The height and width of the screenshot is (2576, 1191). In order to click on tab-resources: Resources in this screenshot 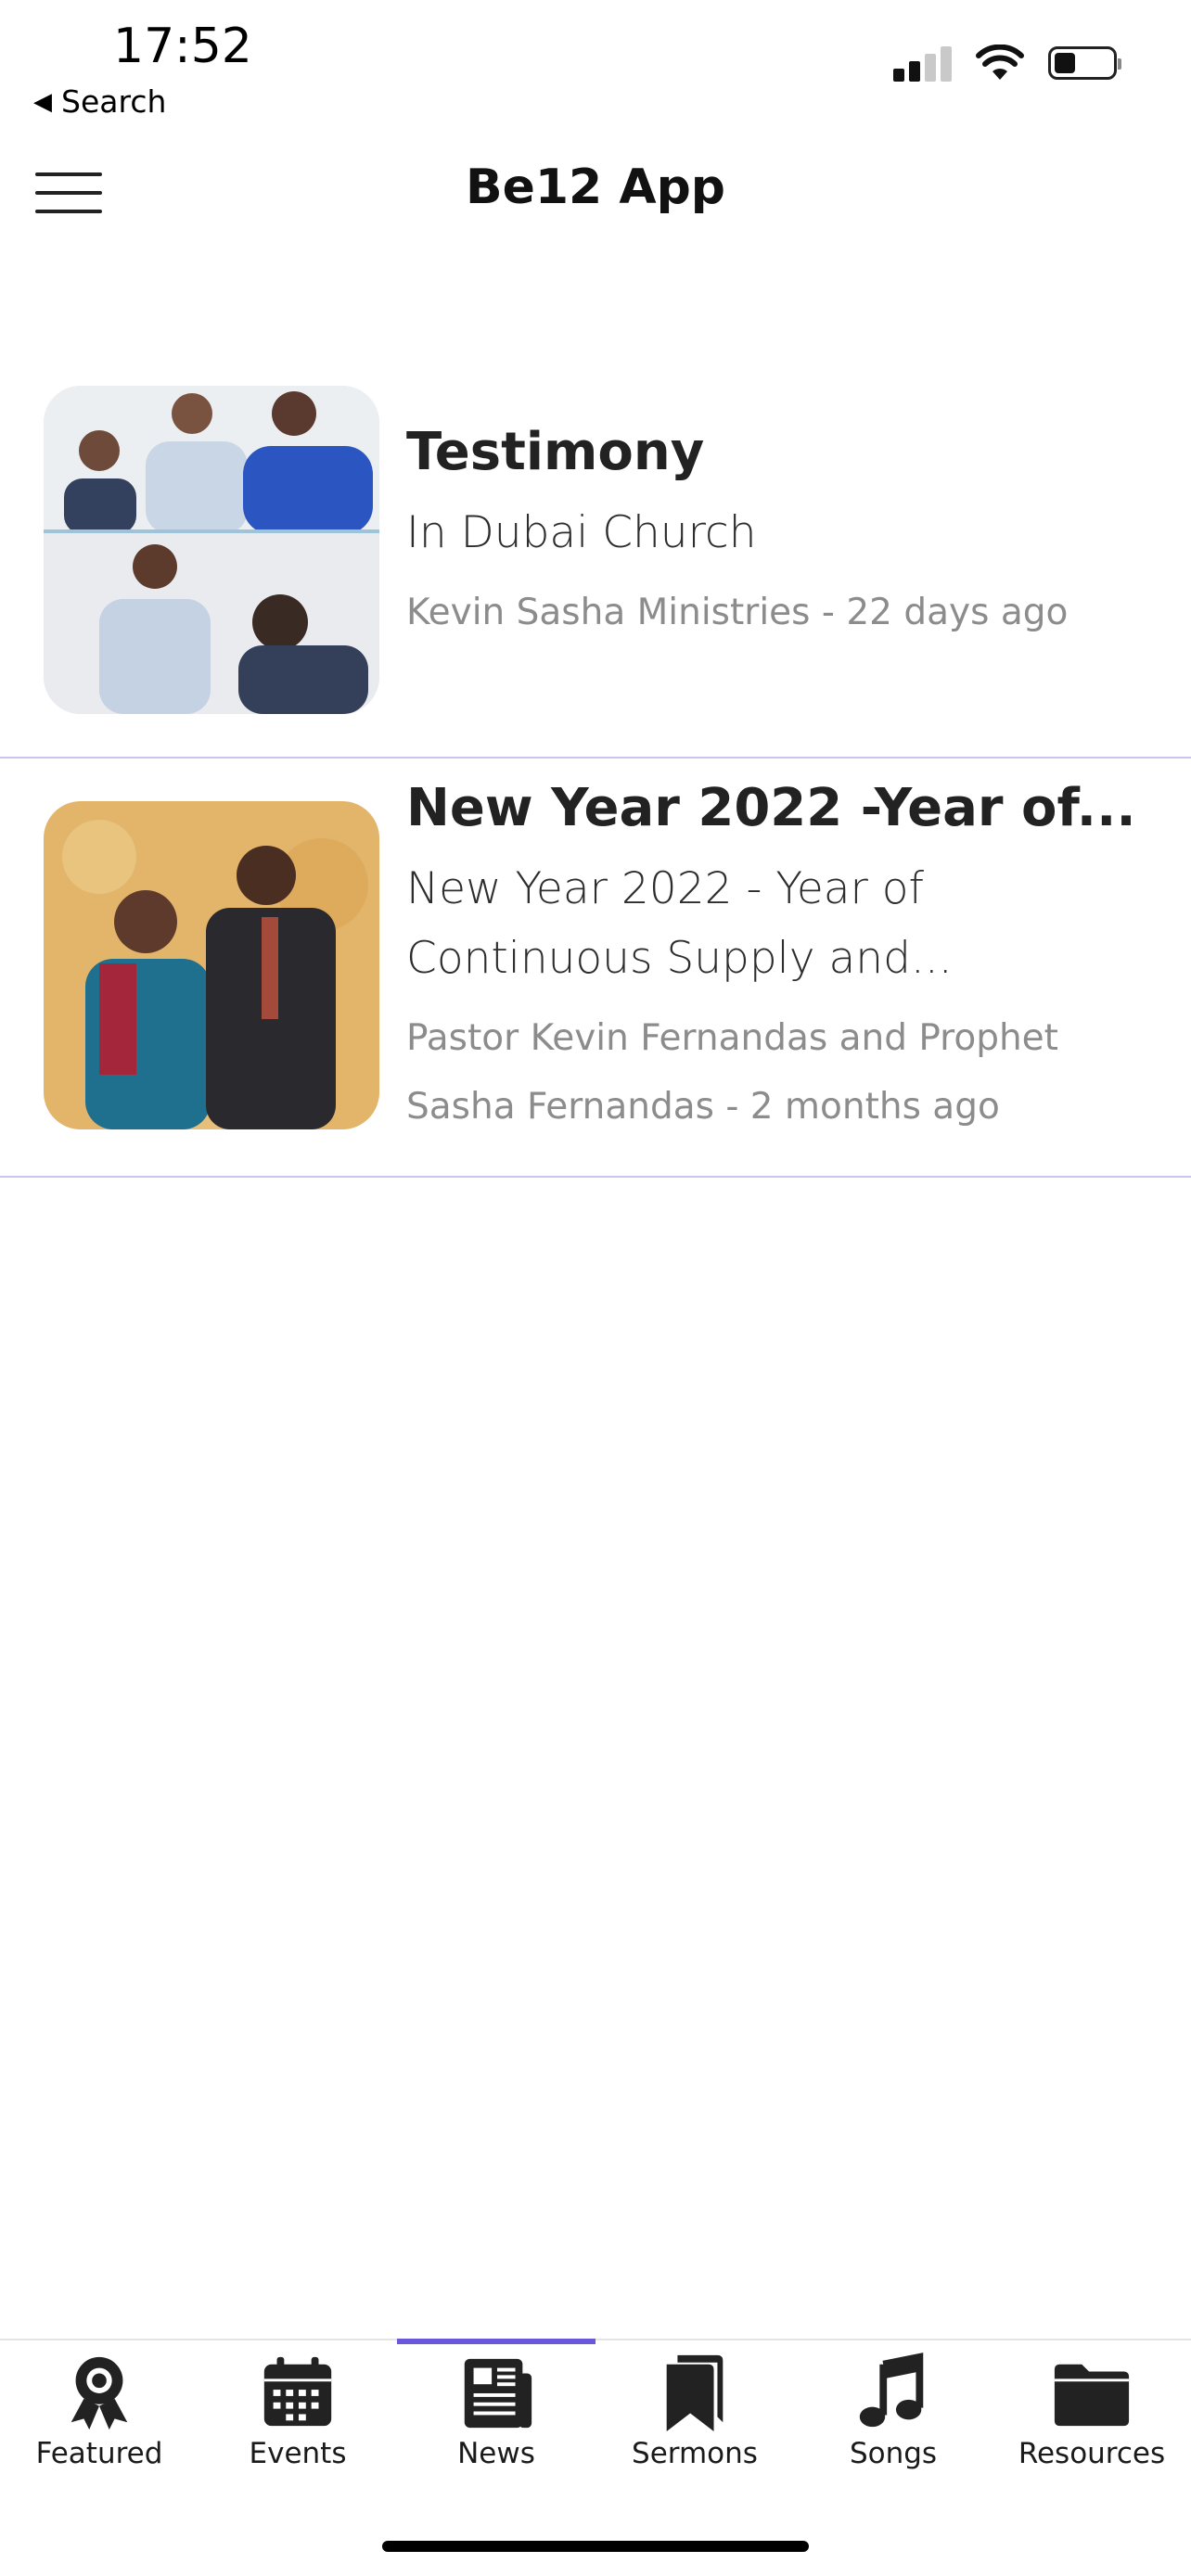, I will do `click(1091, 2405)`.